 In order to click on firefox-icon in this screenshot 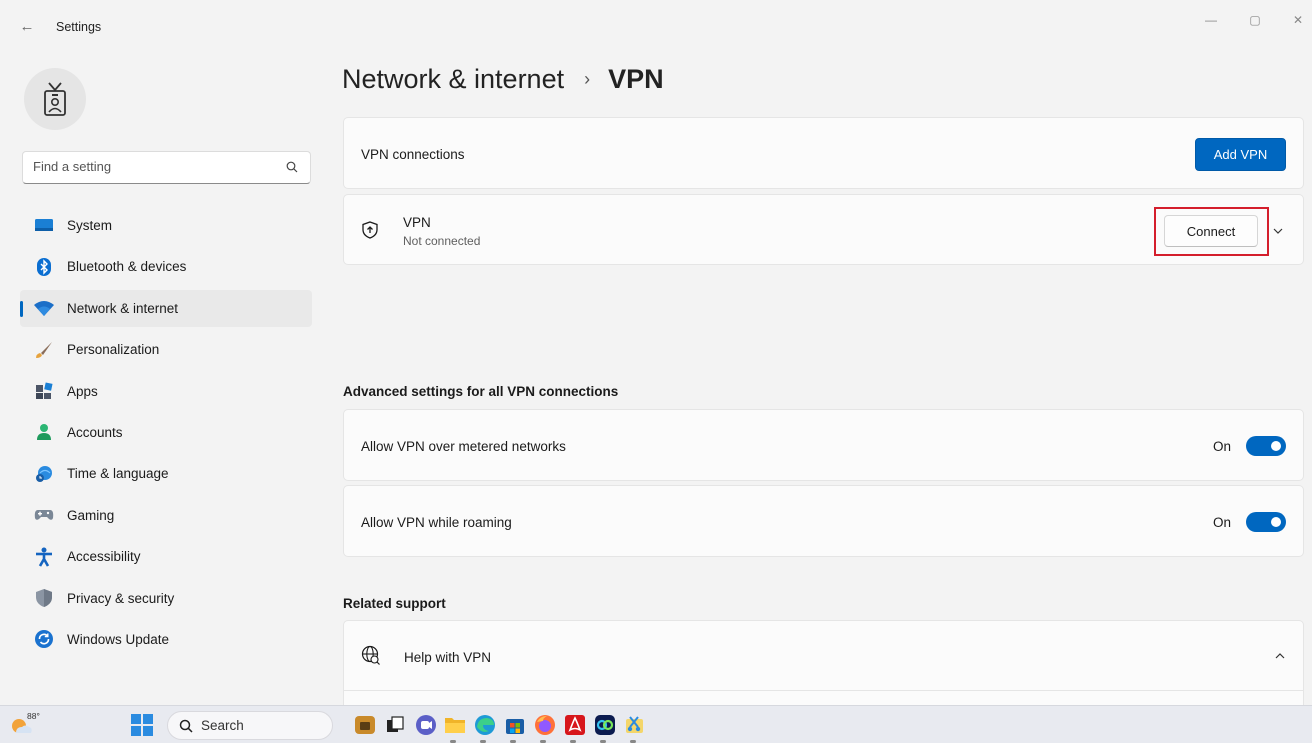, I will do `click(545, 725)`.